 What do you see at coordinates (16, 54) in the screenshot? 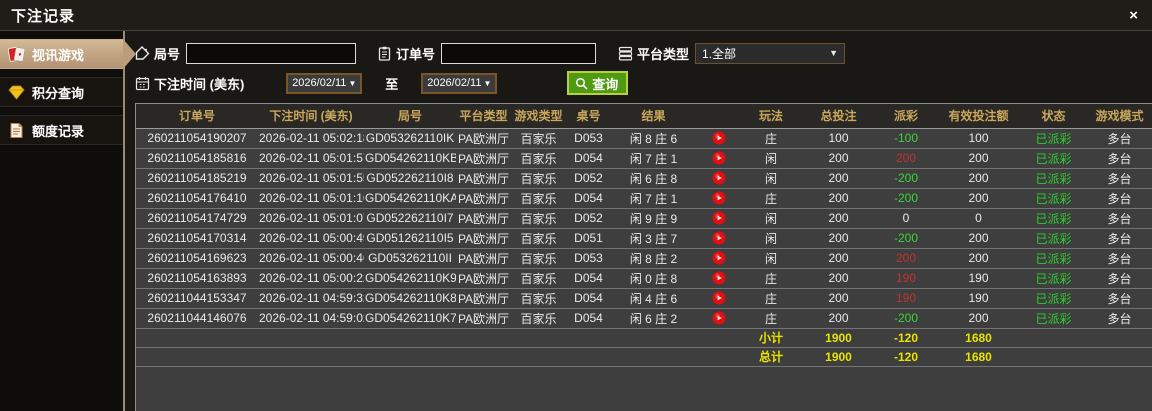
I see `cards-icon: ♦` at bounding box center [16, 54].